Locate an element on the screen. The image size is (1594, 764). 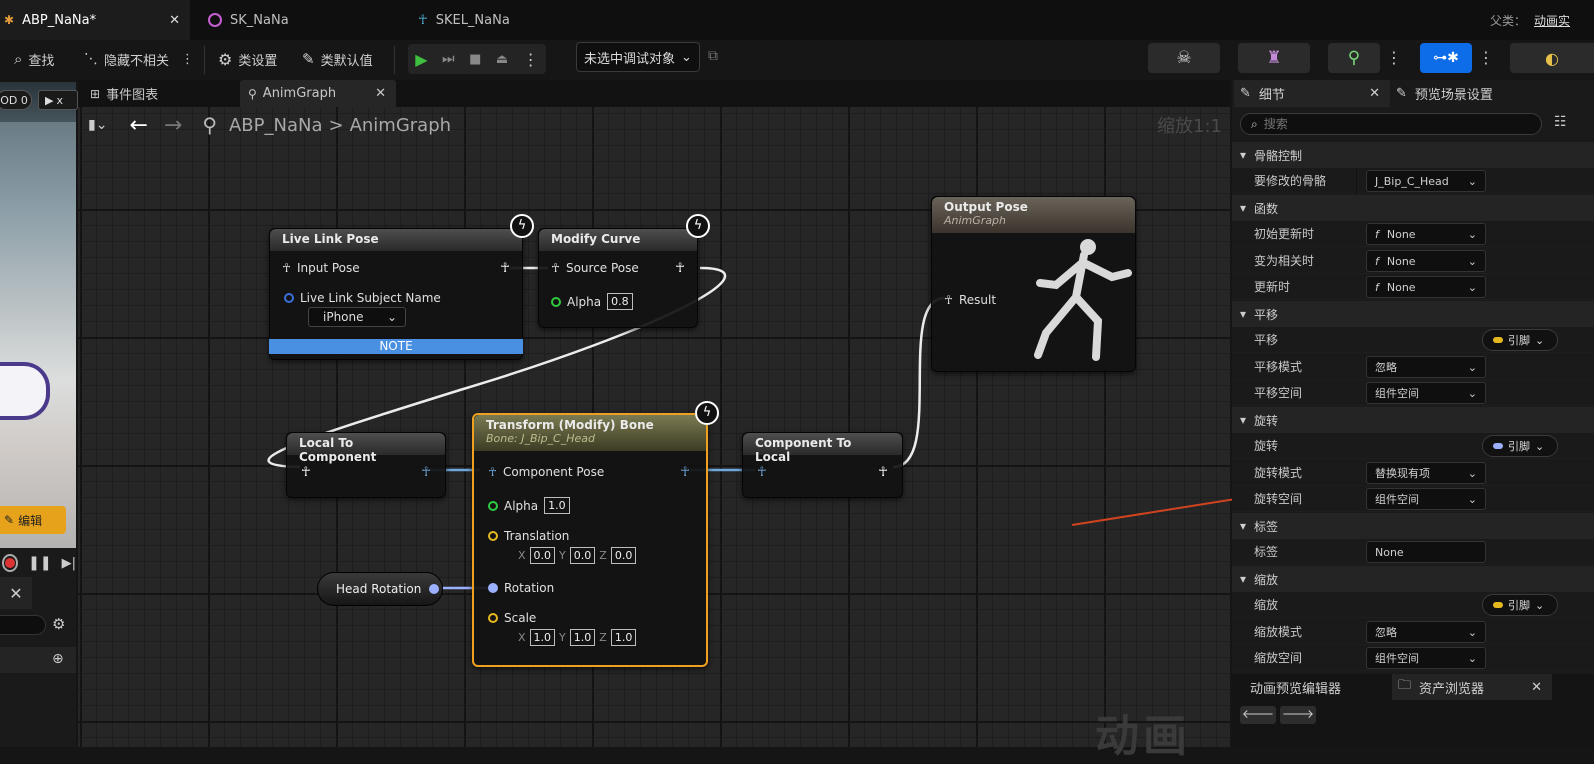
row-label: 标签 is located at coordinates (1266, 552).